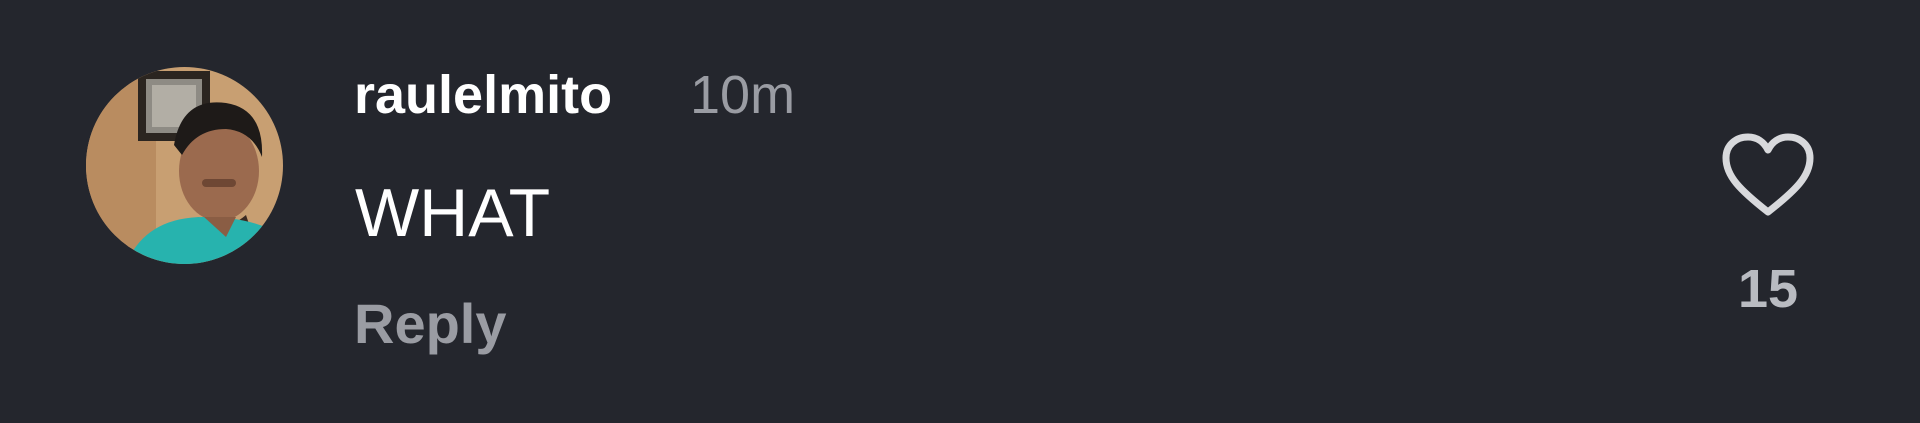 This screenshot has width=1920, height=423. Describe the element at coordinates (1768, 289) in the screenshot. I see `like-count: 15` at that location.